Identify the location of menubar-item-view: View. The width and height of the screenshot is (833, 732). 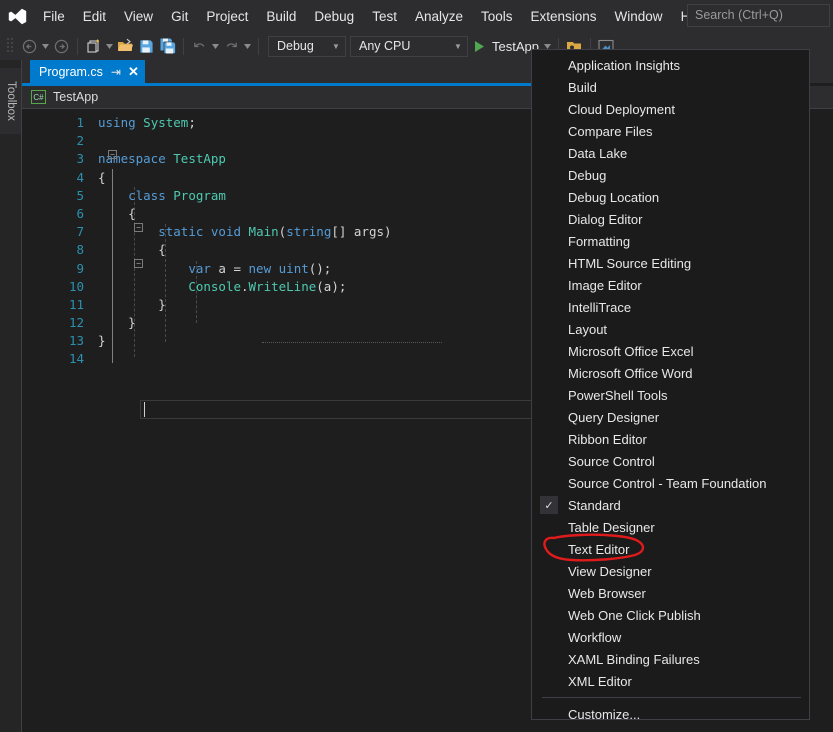
(138, 16).